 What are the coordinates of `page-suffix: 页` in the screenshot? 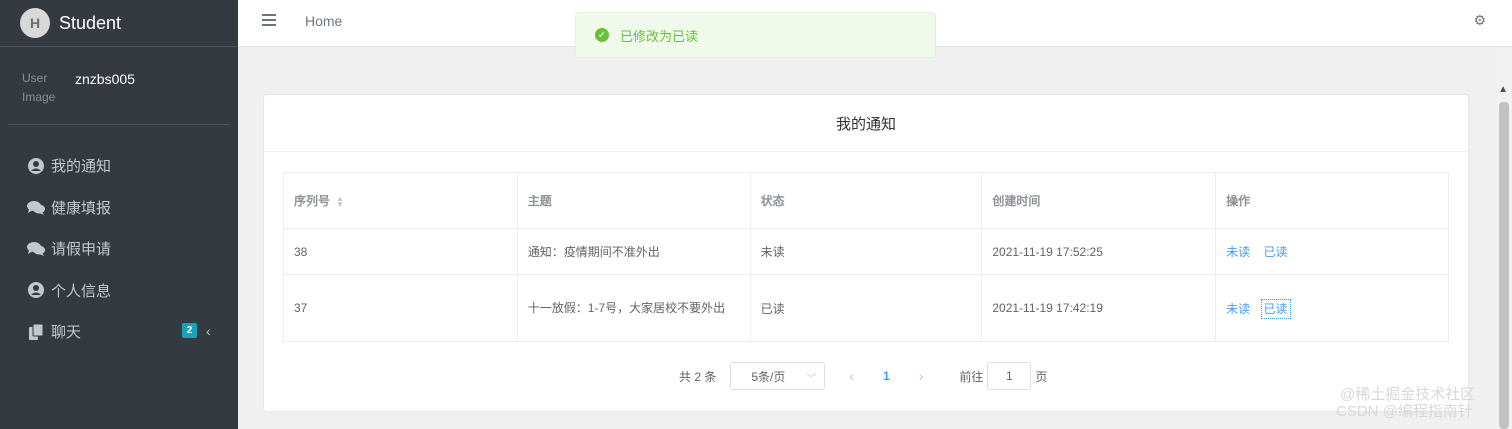 It's located at (1041, 376).